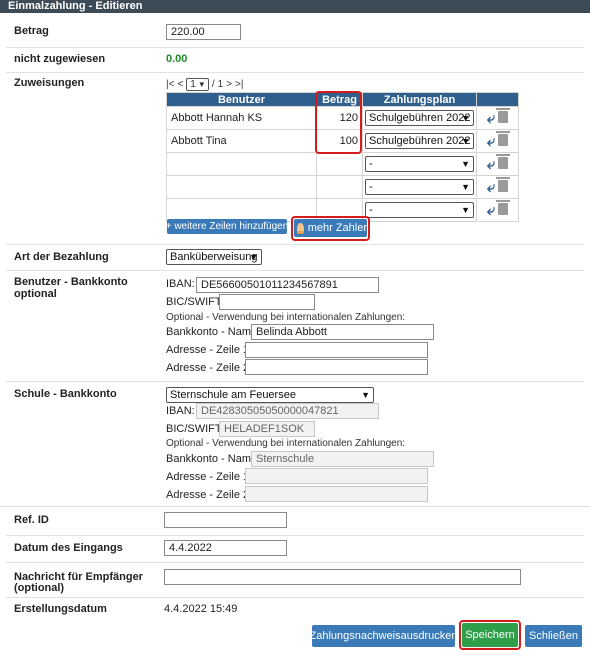 This screenshot has height=658, width=590. What do you see at coordinates (225, 520) in the screenshot?
I see `ref-id-input` at bounding box center [225, 520].